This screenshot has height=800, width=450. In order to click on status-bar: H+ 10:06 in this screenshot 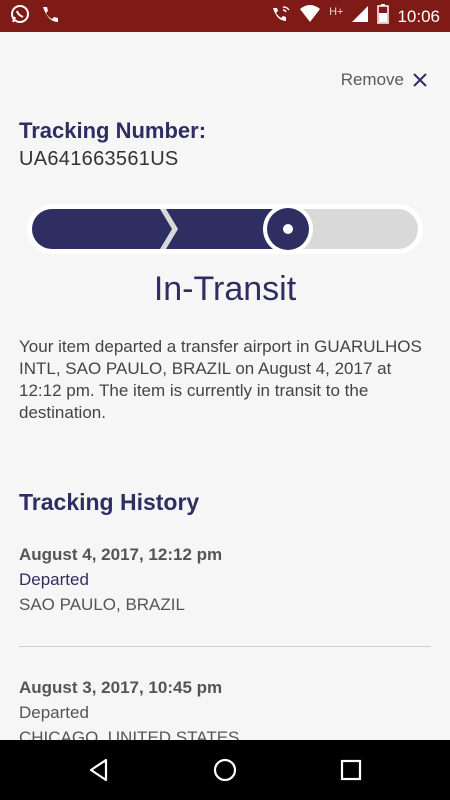, I will do `click(225, 16)`.